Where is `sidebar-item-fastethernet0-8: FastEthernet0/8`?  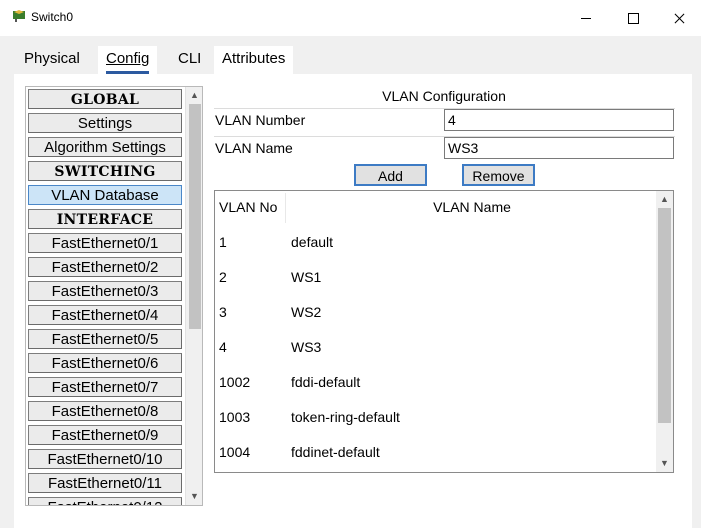 sidebar-item-fastethernet0-8: FastEthernet0/8 is located at coordinates (105, 411).